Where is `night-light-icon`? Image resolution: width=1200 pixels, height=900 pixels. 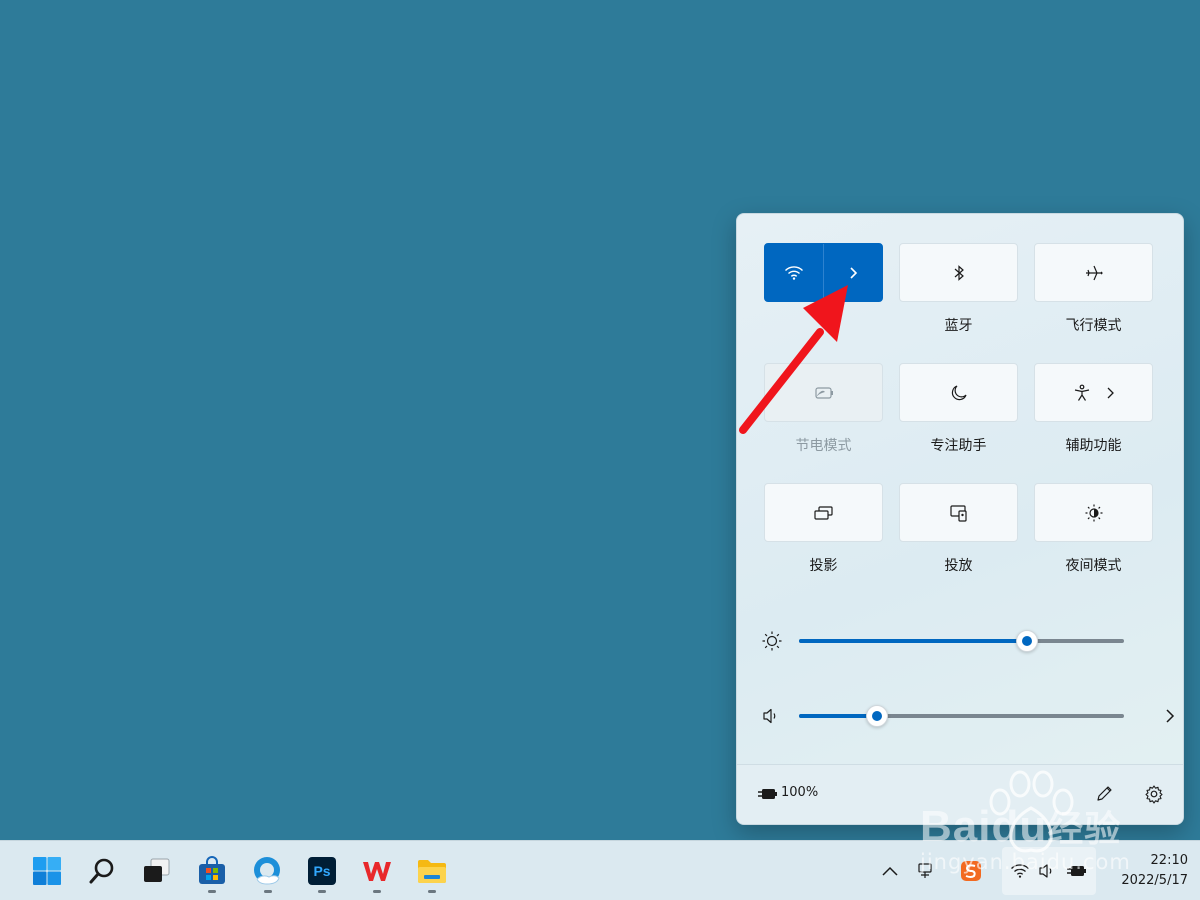
night-light-icon is located at coordinates (1093, 512).